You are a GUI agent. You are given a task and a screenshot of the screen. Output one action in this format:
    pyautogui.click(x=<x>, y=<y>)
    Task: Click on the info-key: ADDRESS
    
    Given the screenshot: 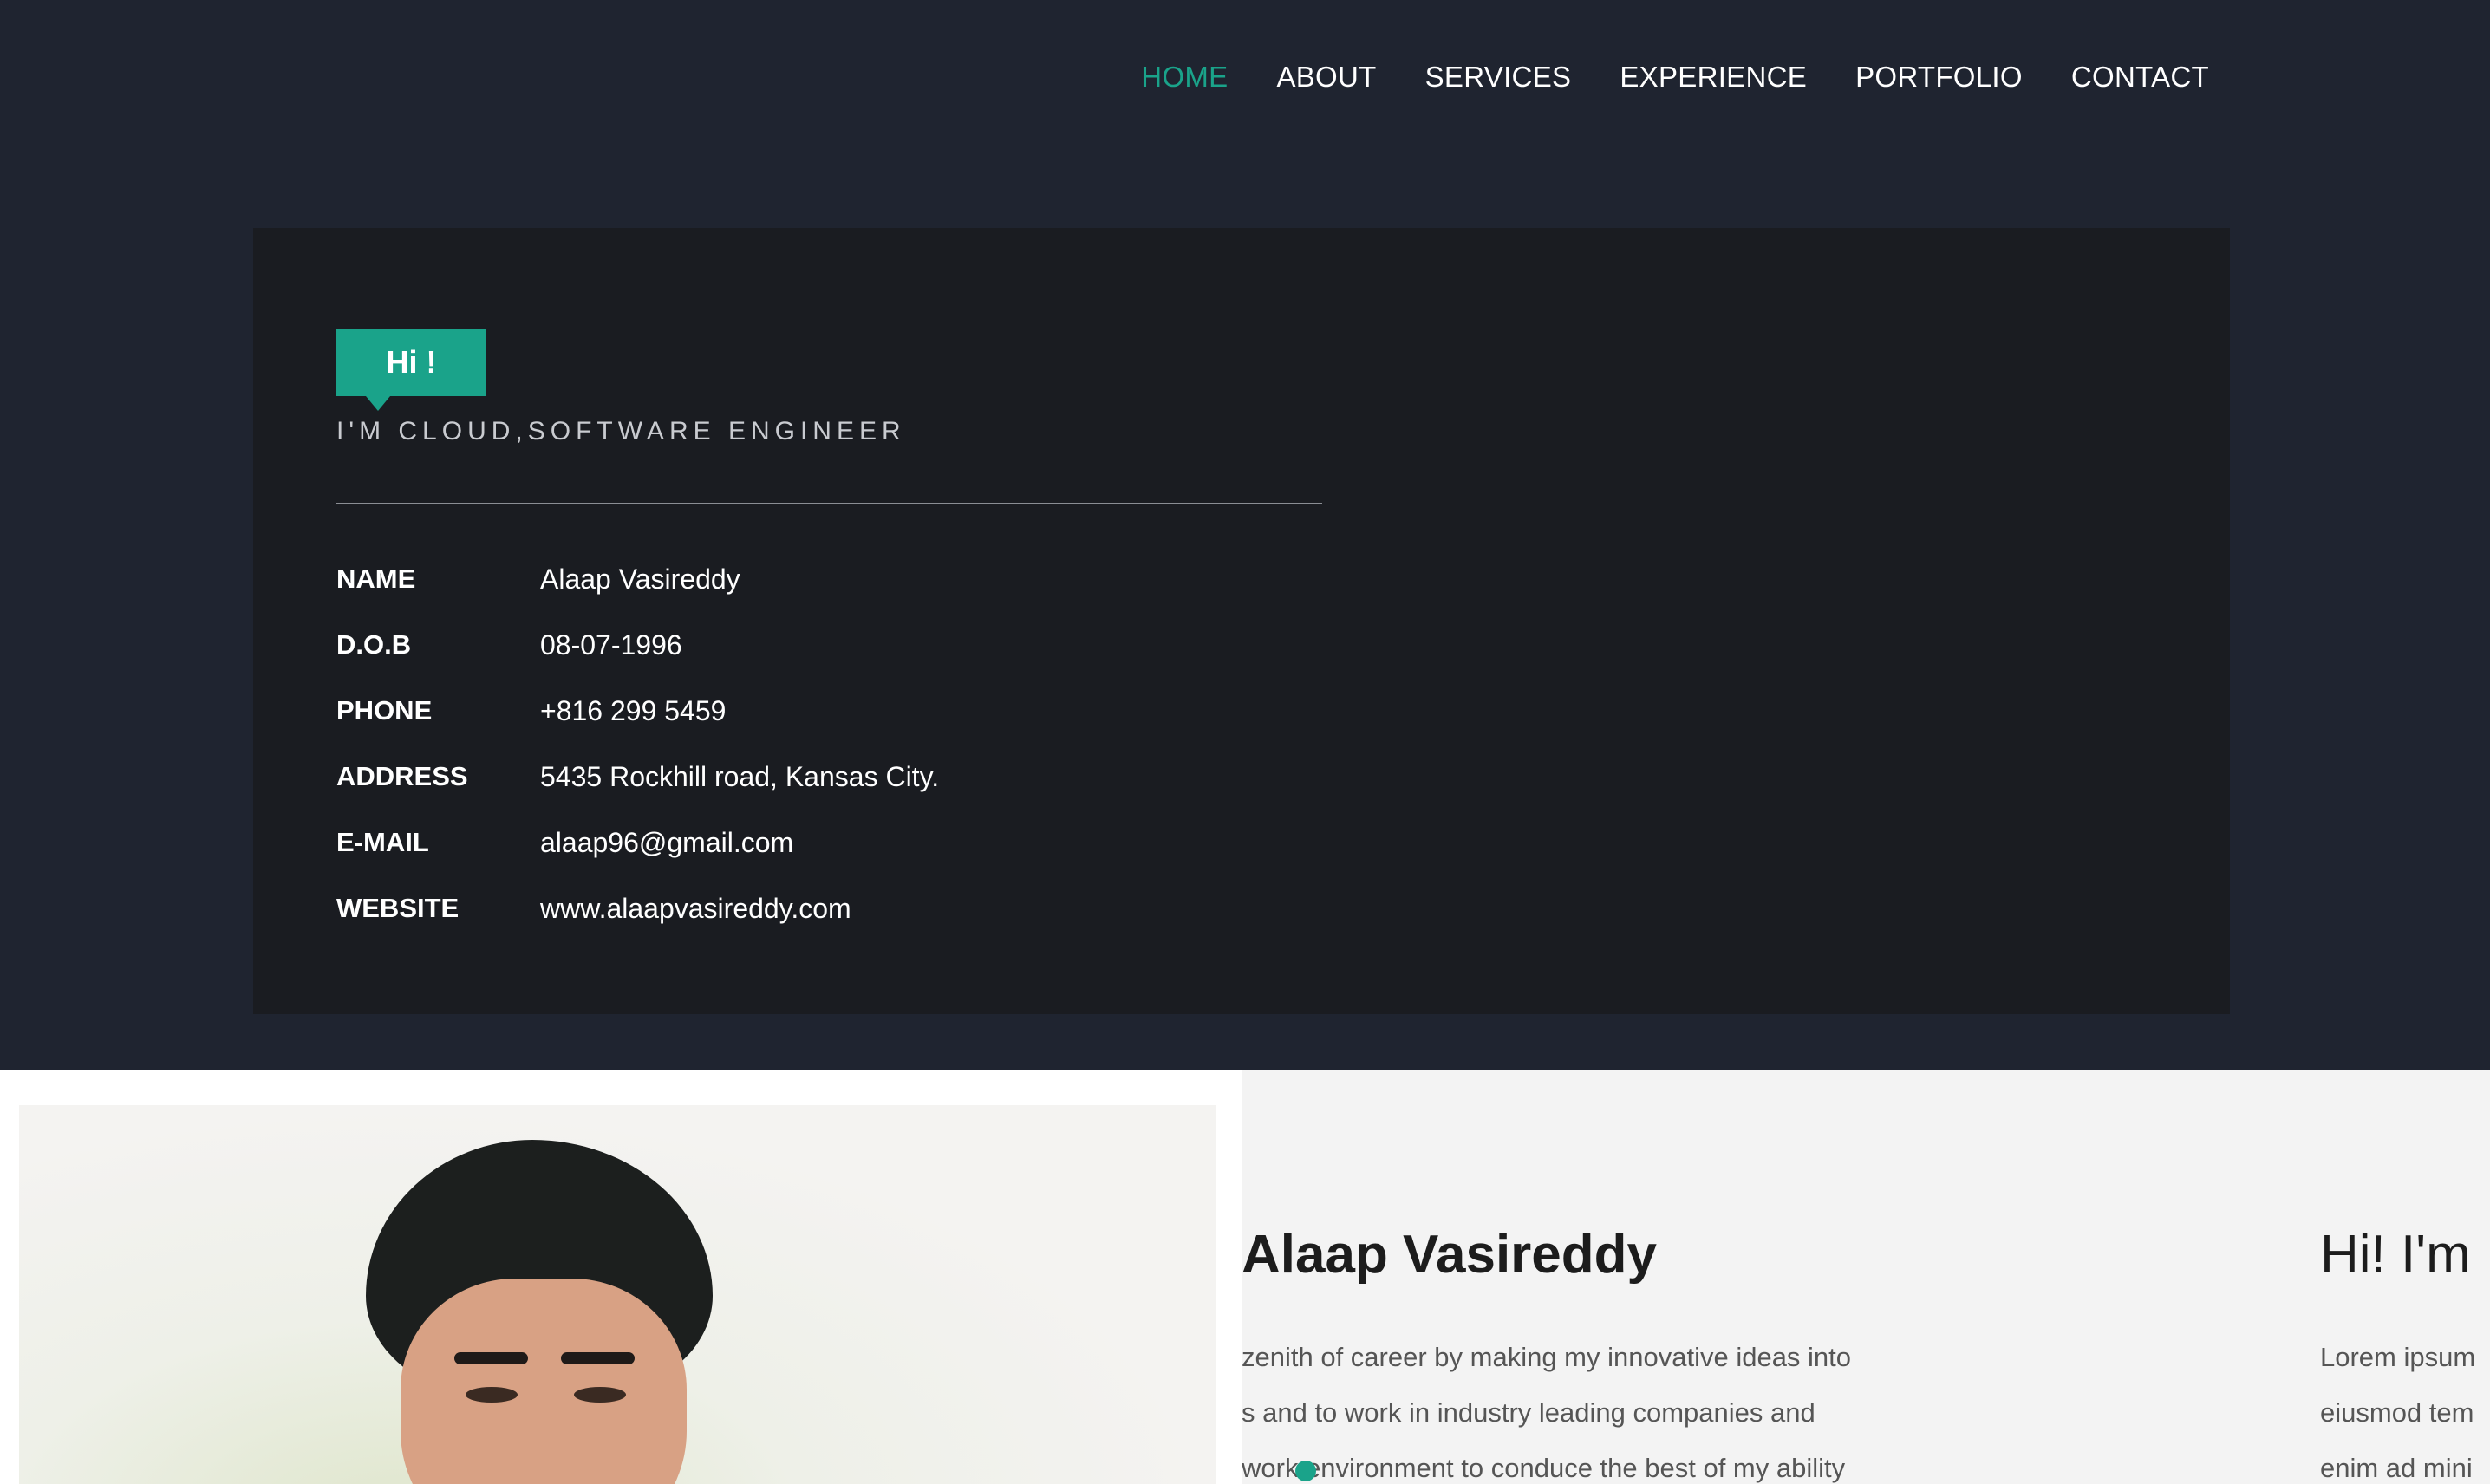 What is the action you would take?
    pyautogui.click(x=402, y=776)
    